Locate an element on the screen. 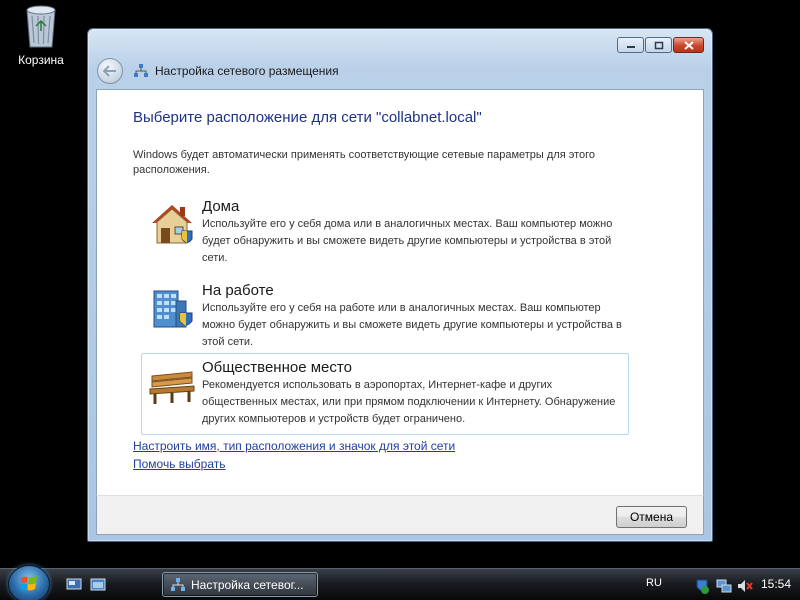 This screenshot has height=600, width=800. back-button is located at coordinates (110, 71).